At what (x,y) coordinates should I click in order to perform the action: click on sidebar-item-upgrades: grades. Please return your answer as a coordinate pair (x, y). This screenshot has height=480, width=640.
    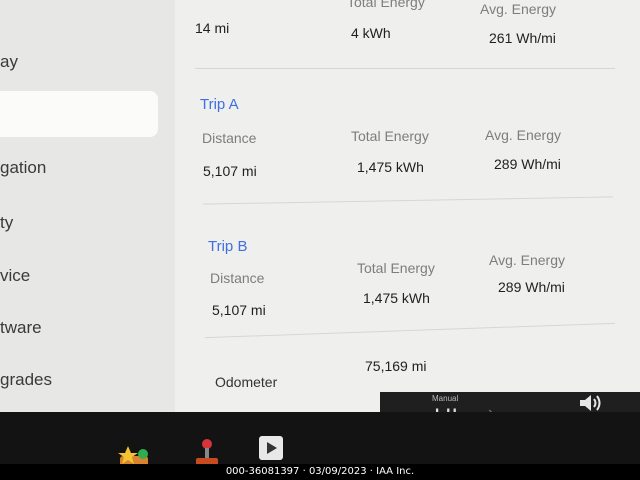
    Looking at the image, I should click on (26, 380).